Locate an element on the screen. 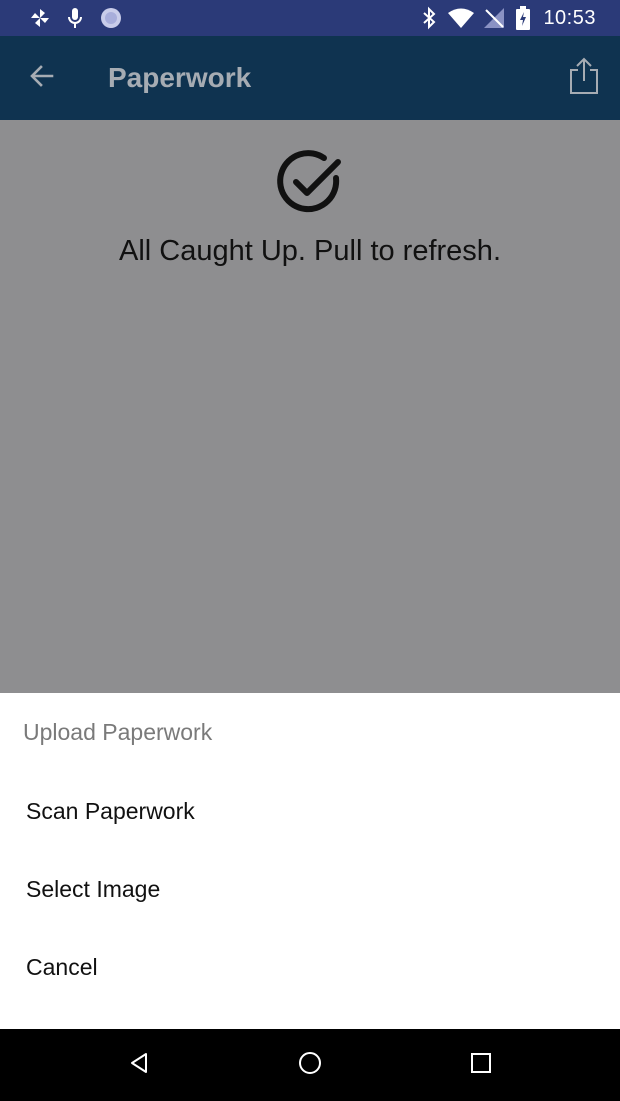 The width and height of the screenshot is (620, 1101). share-icon is located at coordinates (584, 78).